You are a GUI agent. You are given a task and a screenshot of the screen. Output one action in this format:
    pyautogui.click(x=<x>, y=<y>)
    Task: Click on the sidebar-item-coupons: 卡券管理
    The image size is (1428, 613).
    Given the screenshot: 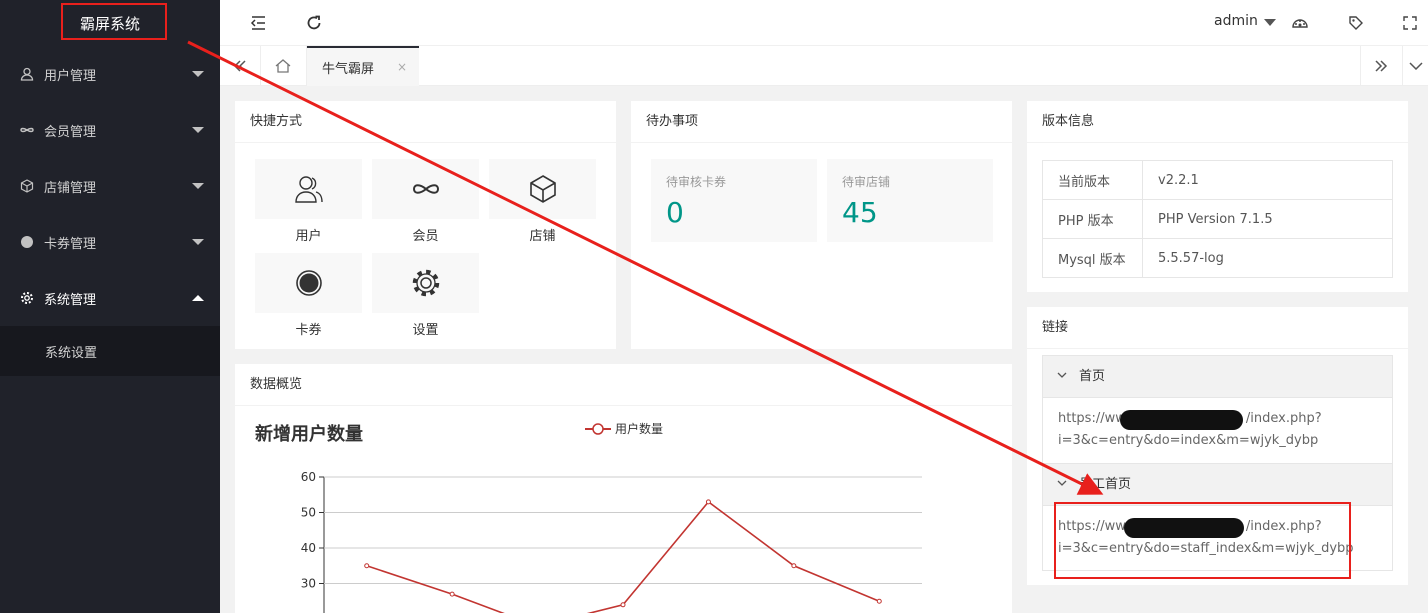 What is the action you would take?
    pyautogui.click(x=110, y=242)
    